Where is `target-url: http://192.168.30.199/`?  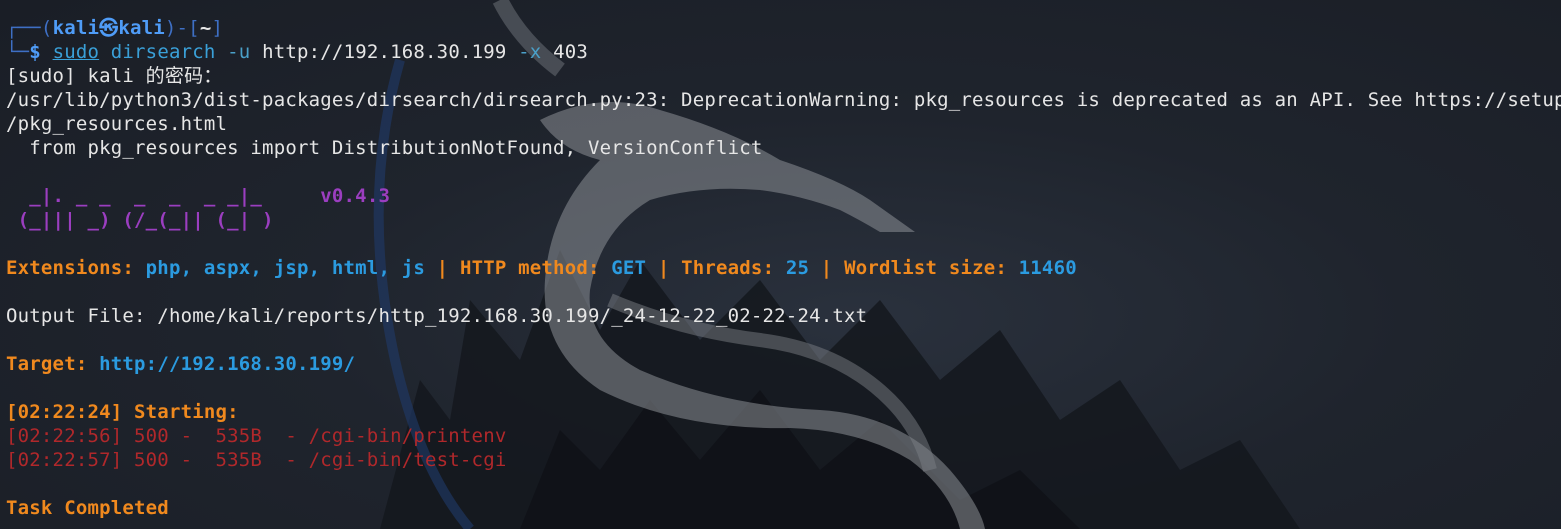
target-url: http://192.168.30.199/ is located at coordinates (227, 364).